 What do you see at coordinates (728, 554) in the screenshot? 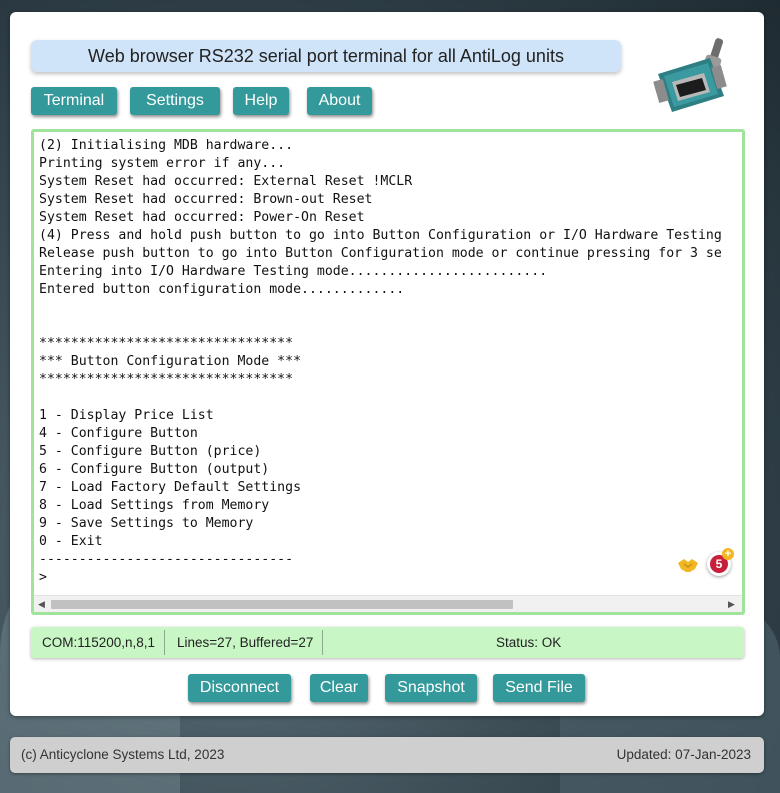
I see `plus-icon: +` at bounding box center [728, 554].